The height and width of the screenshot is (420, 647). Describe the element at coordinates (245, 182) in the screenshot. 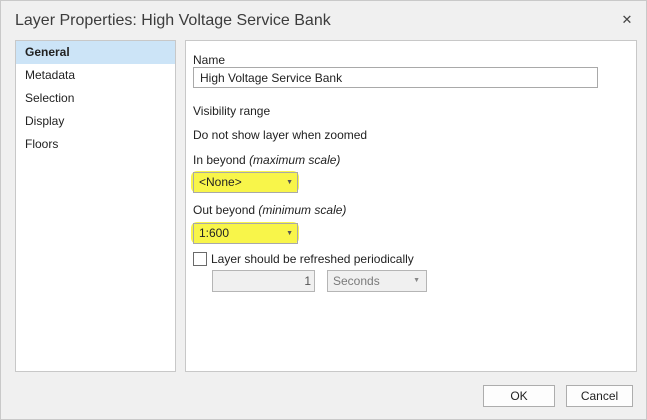

I see `in-beyond-dropdown: <None> ▼` at that location.